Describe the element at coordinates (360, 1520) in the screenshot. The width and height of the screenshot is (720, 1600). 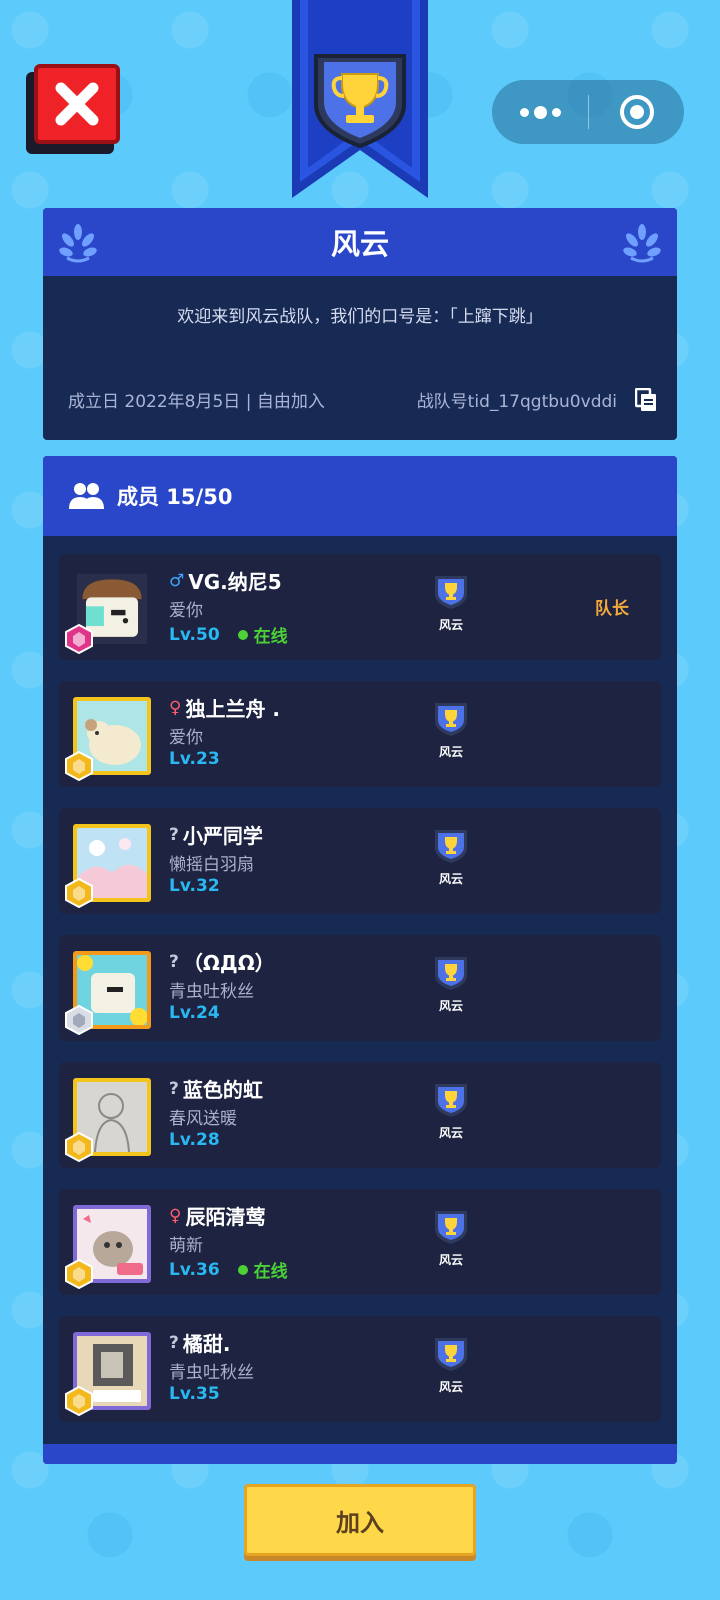
I see `join-button: 加入` at that location.